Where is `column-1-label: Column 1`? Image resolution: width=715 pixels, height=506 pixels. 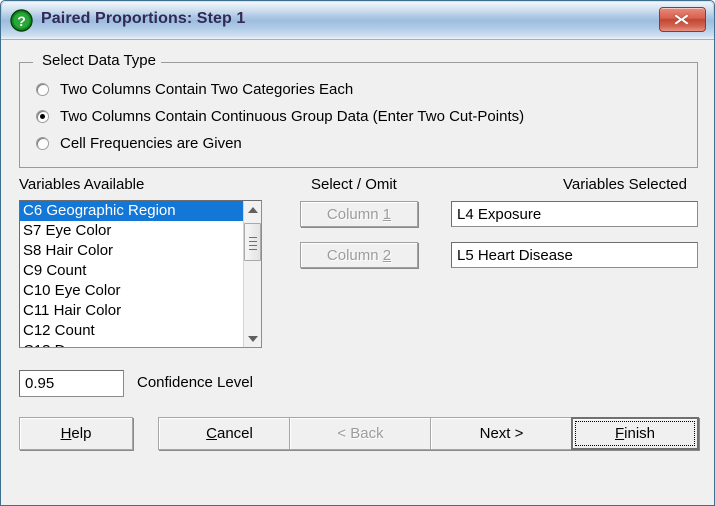 column-1-label: Column 1 is located at coordinates (359, 214).